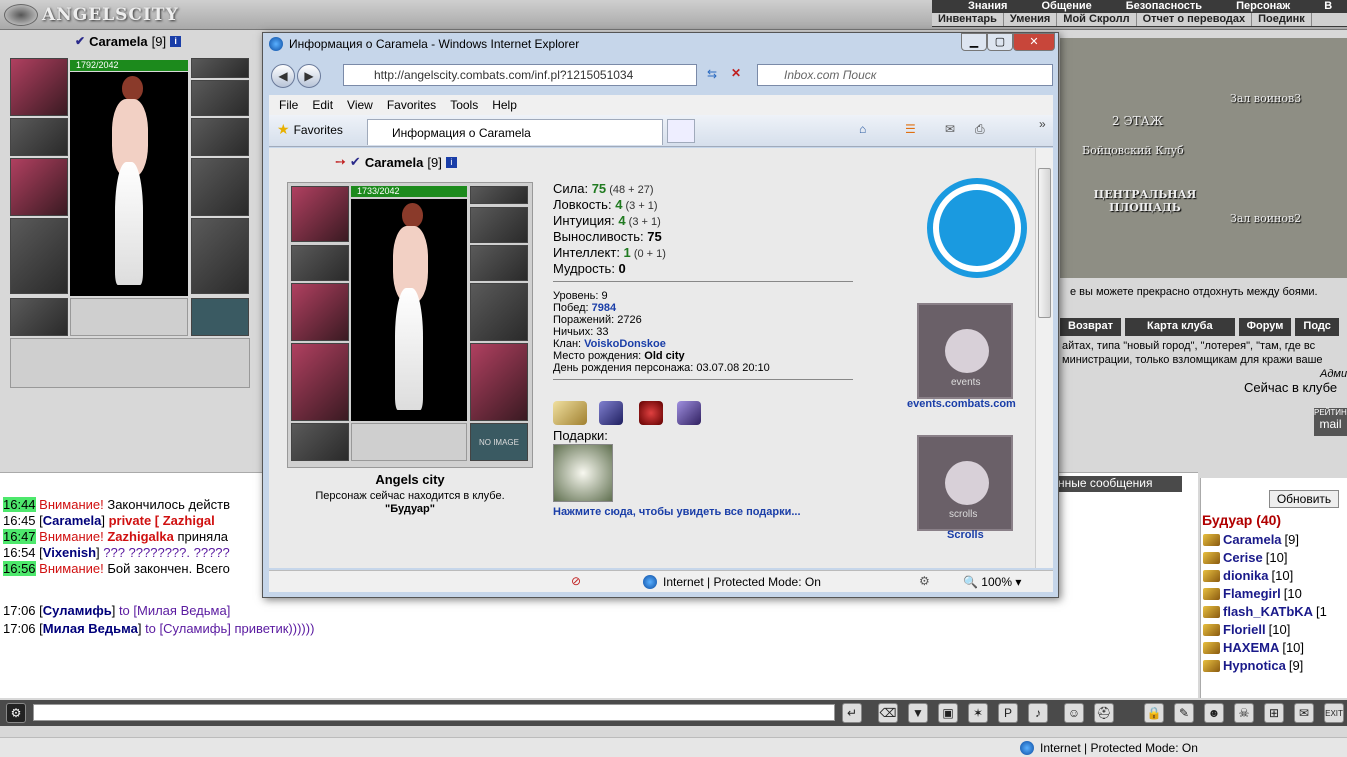 The height and width of the screenshot is (757, 1347). Describe the element at coordinates (965, 483) in the screenshot. I see `scrolls-banner-icon: scrolls` at that location.